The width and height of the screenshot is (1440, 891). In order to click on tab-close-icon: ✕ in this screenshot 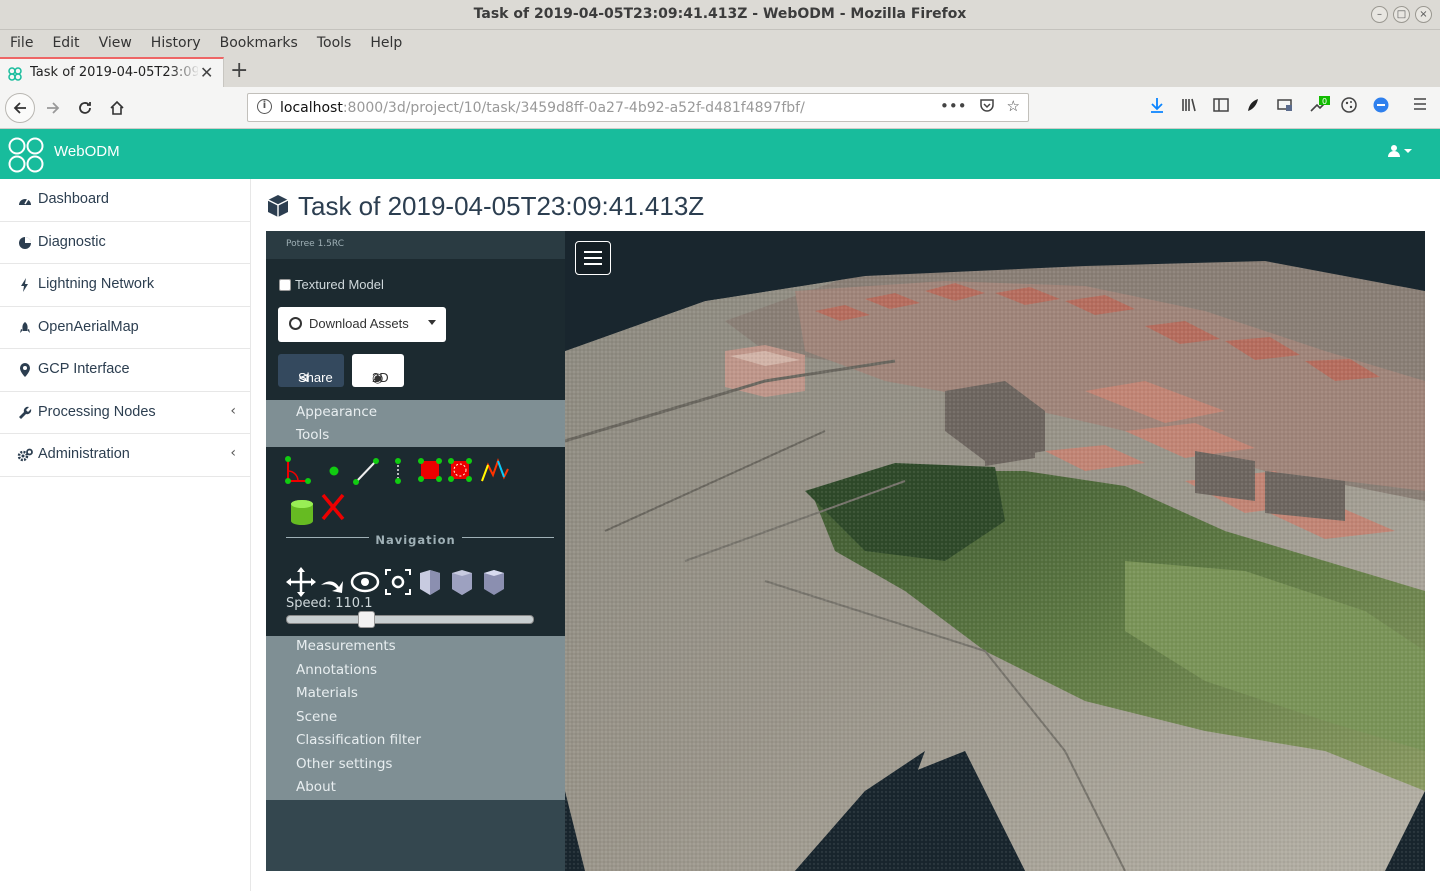, I will do `click(206, 72)`.